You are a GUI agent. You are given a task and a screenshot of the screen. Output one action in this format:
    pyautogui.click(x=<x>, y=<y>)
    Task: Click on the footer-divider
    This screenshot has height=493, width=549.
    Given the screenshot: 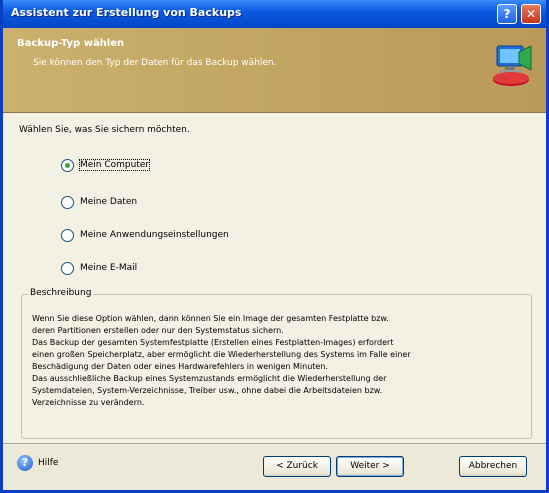 What is the action you would take?
    pyautogui.click(x=274, y=443)
    